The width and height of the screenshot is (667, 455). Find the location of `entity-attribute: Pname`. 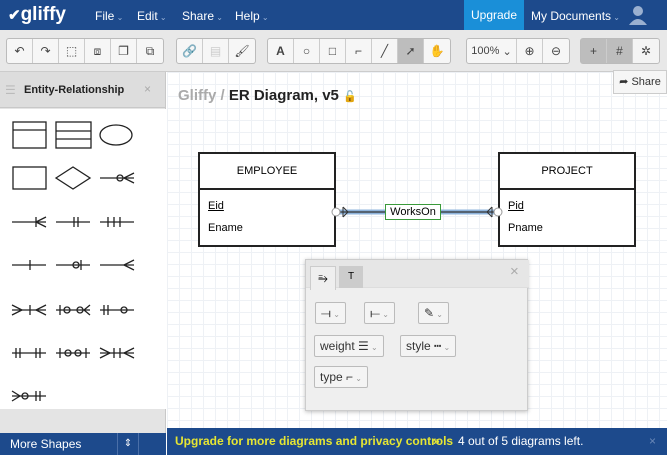

entity-attribute: Pname is located at coordinates (525, 228).